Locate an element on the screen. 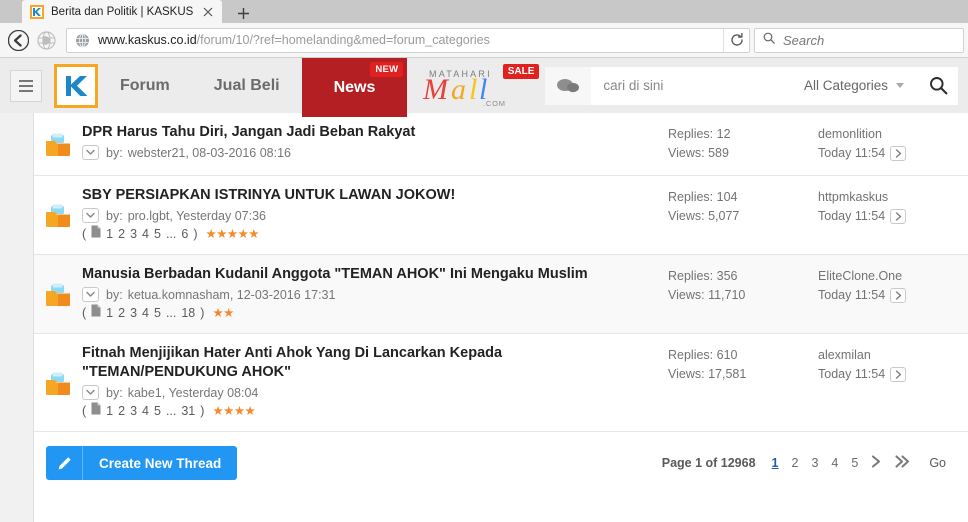 The width and height of the screenshot is (968, 522). thread-author-and-date: kabe1, Yesterday 08:04 is located at coordinates (193, 393).